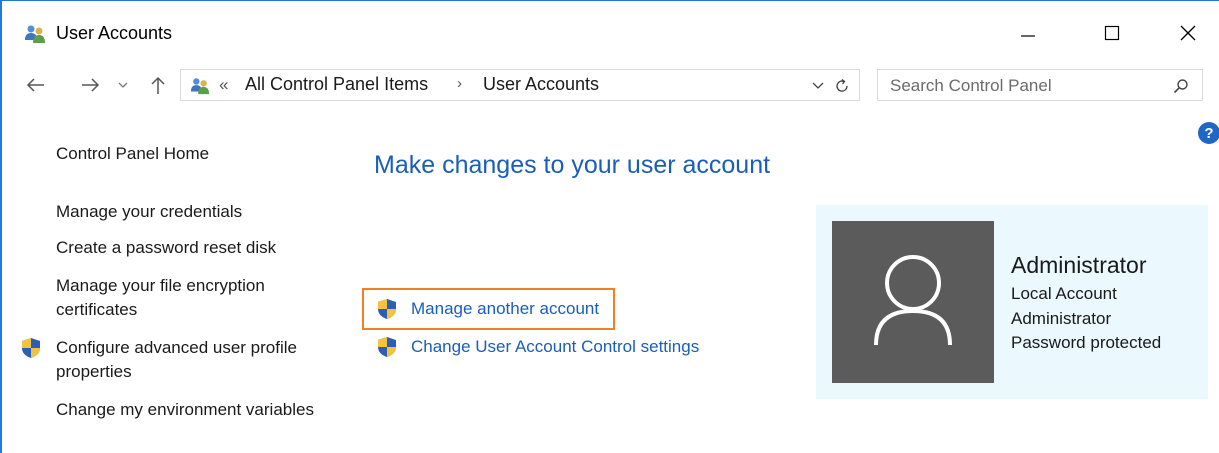 The image size is (1219, 453). Describe the element at coordinates (555, 346) in the screenshot. I see `change-uac-settings-label: Change User Account Control settings` at that location.